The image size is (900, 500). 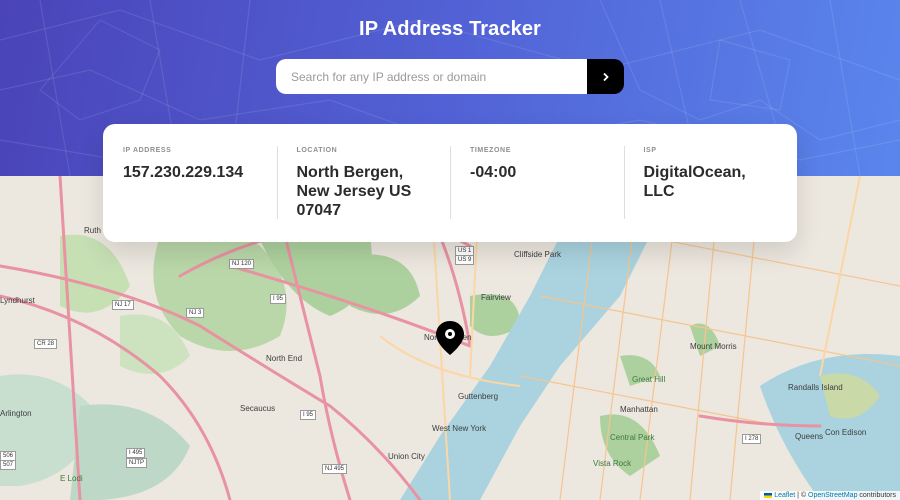 What do you see at coordinates (493, 172) in the screenshot?
I see `timezone-value: -04:00` at bounding box center [493, 172].